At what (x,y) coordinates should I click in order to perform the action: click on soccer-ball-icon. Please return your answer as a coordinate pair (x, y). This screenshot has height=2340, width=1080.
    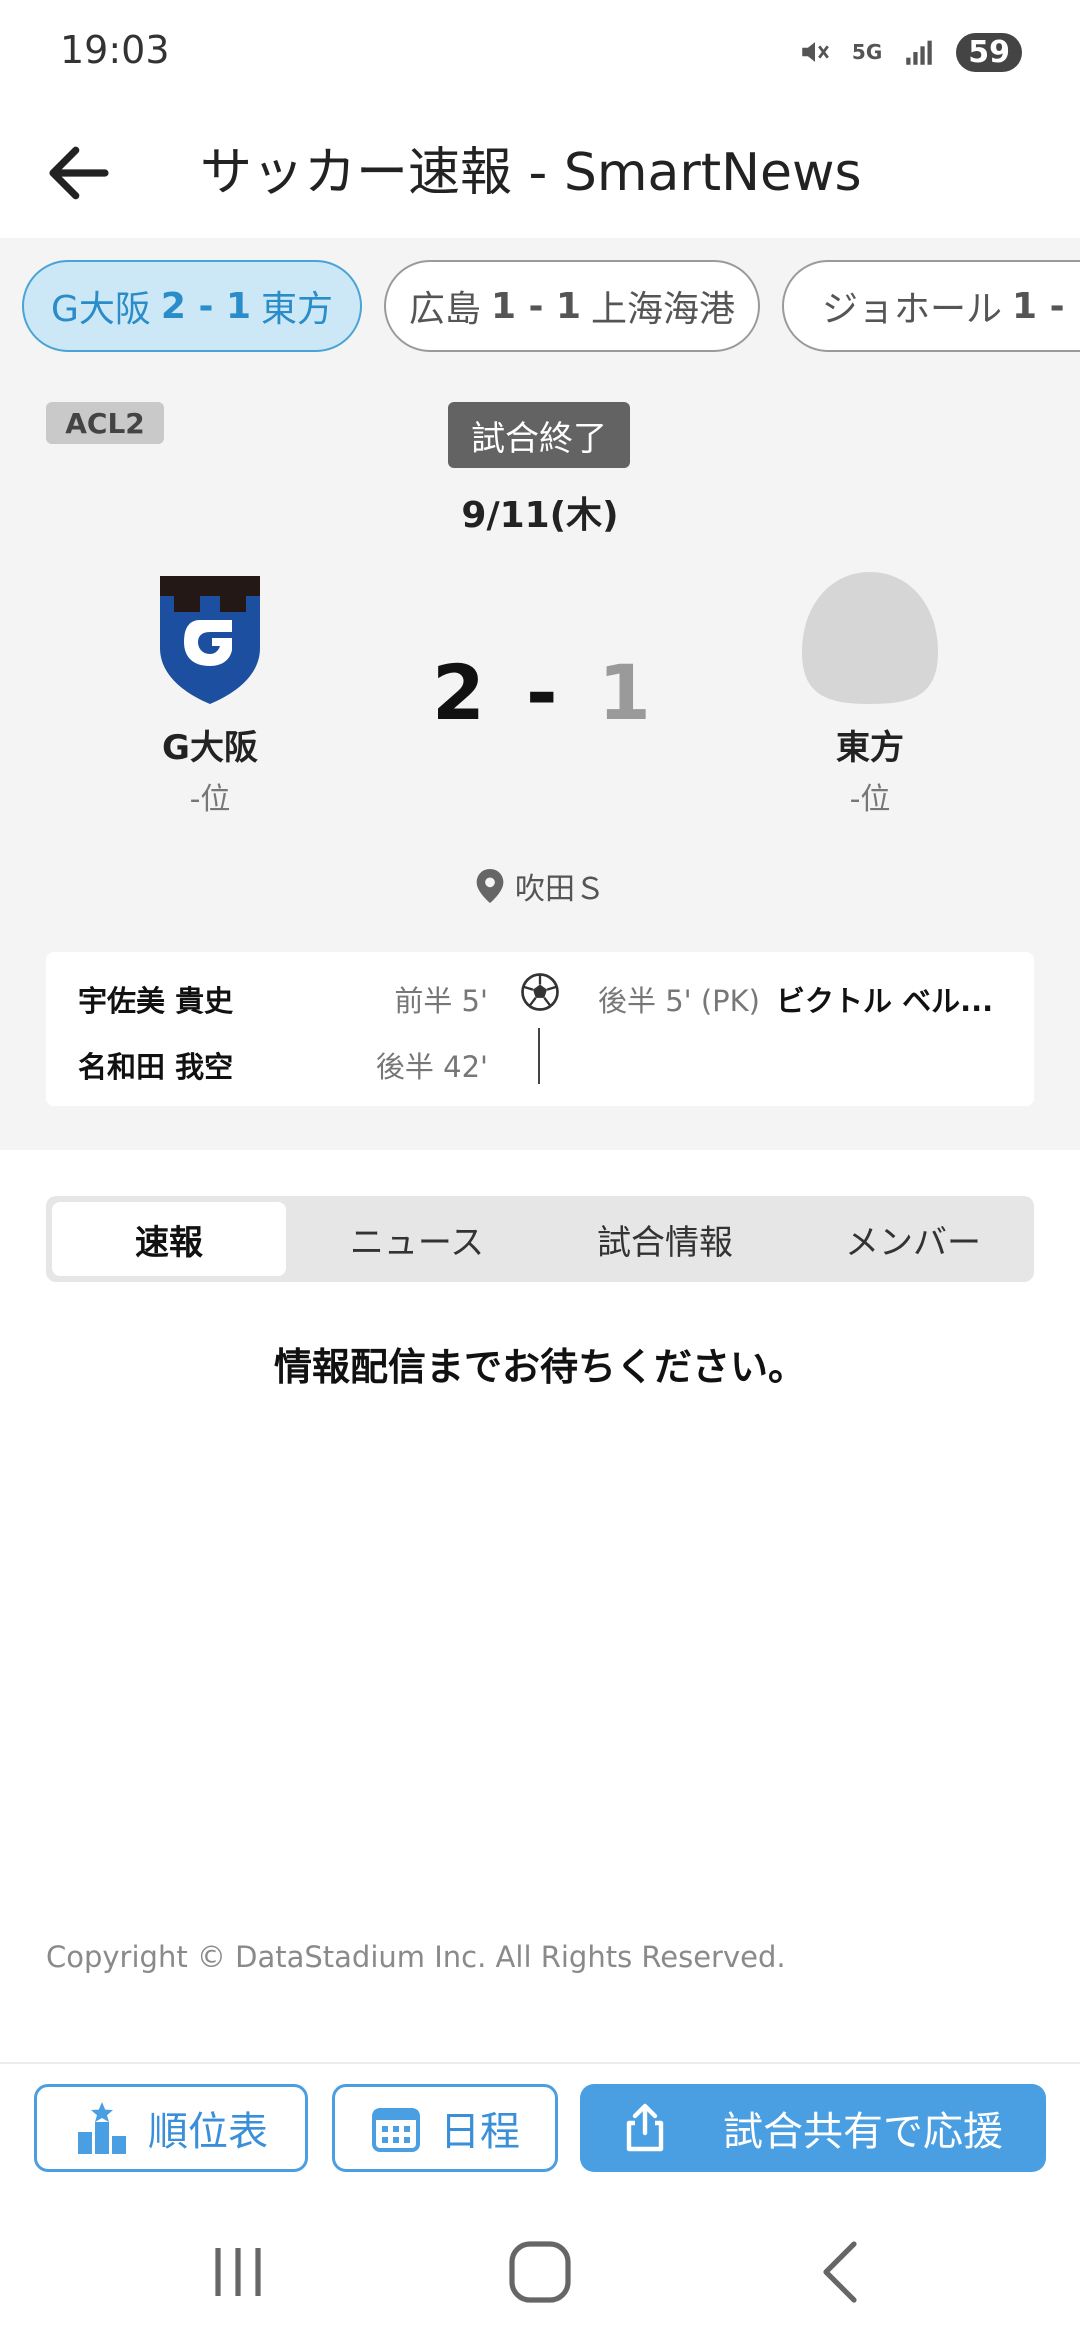
    Looking at the image, I should click on (540, 992).